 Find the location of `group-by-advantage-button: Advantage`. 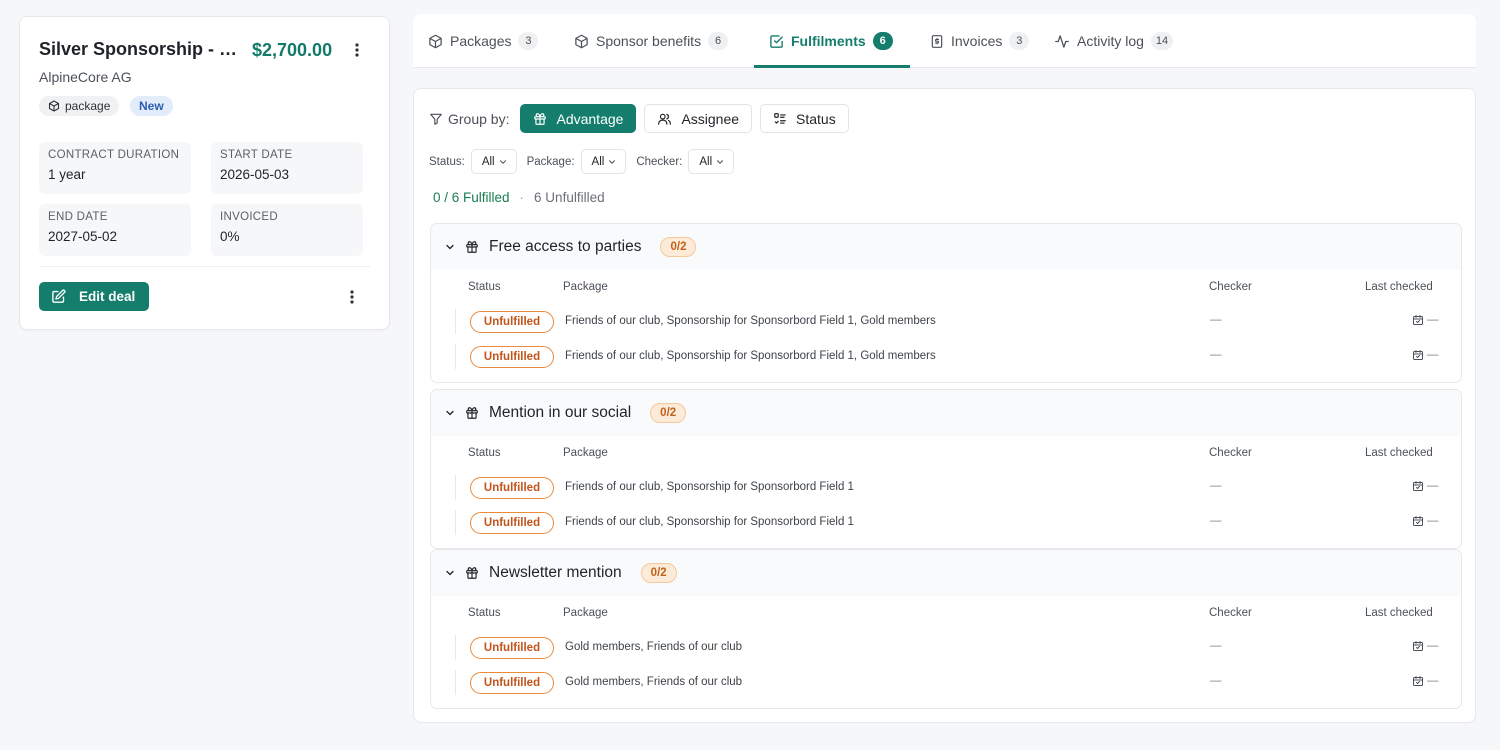

group-by-advantage-button: Advantage is located at coordinates (578, 118).